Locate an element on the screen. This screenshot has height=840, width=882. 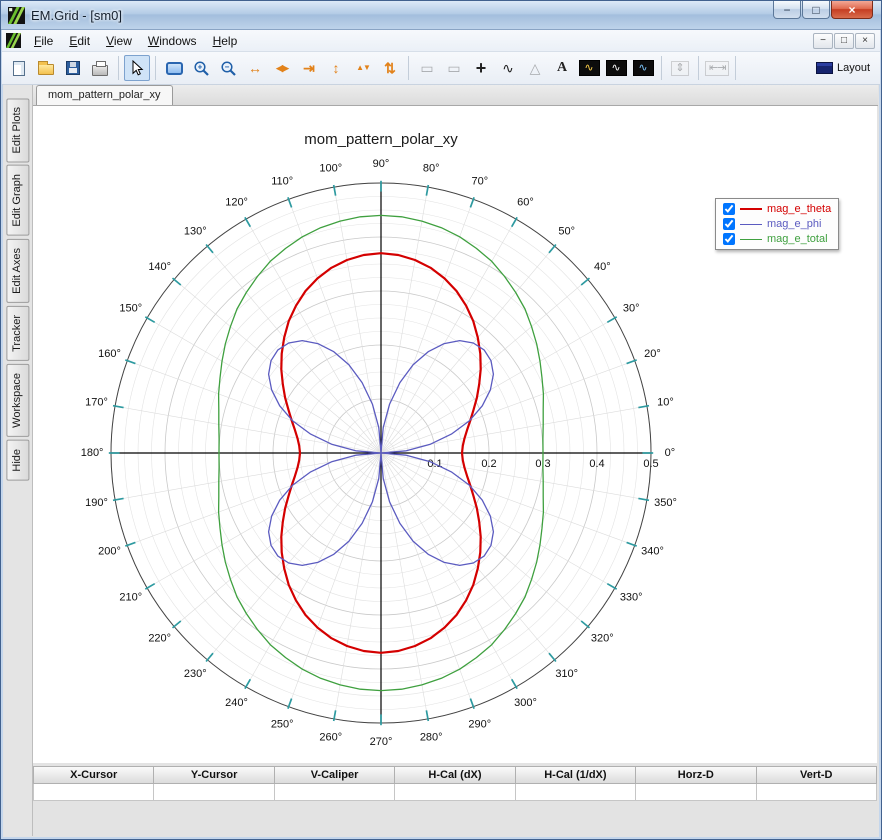
new-document-button is located at coordinates (19, 68).